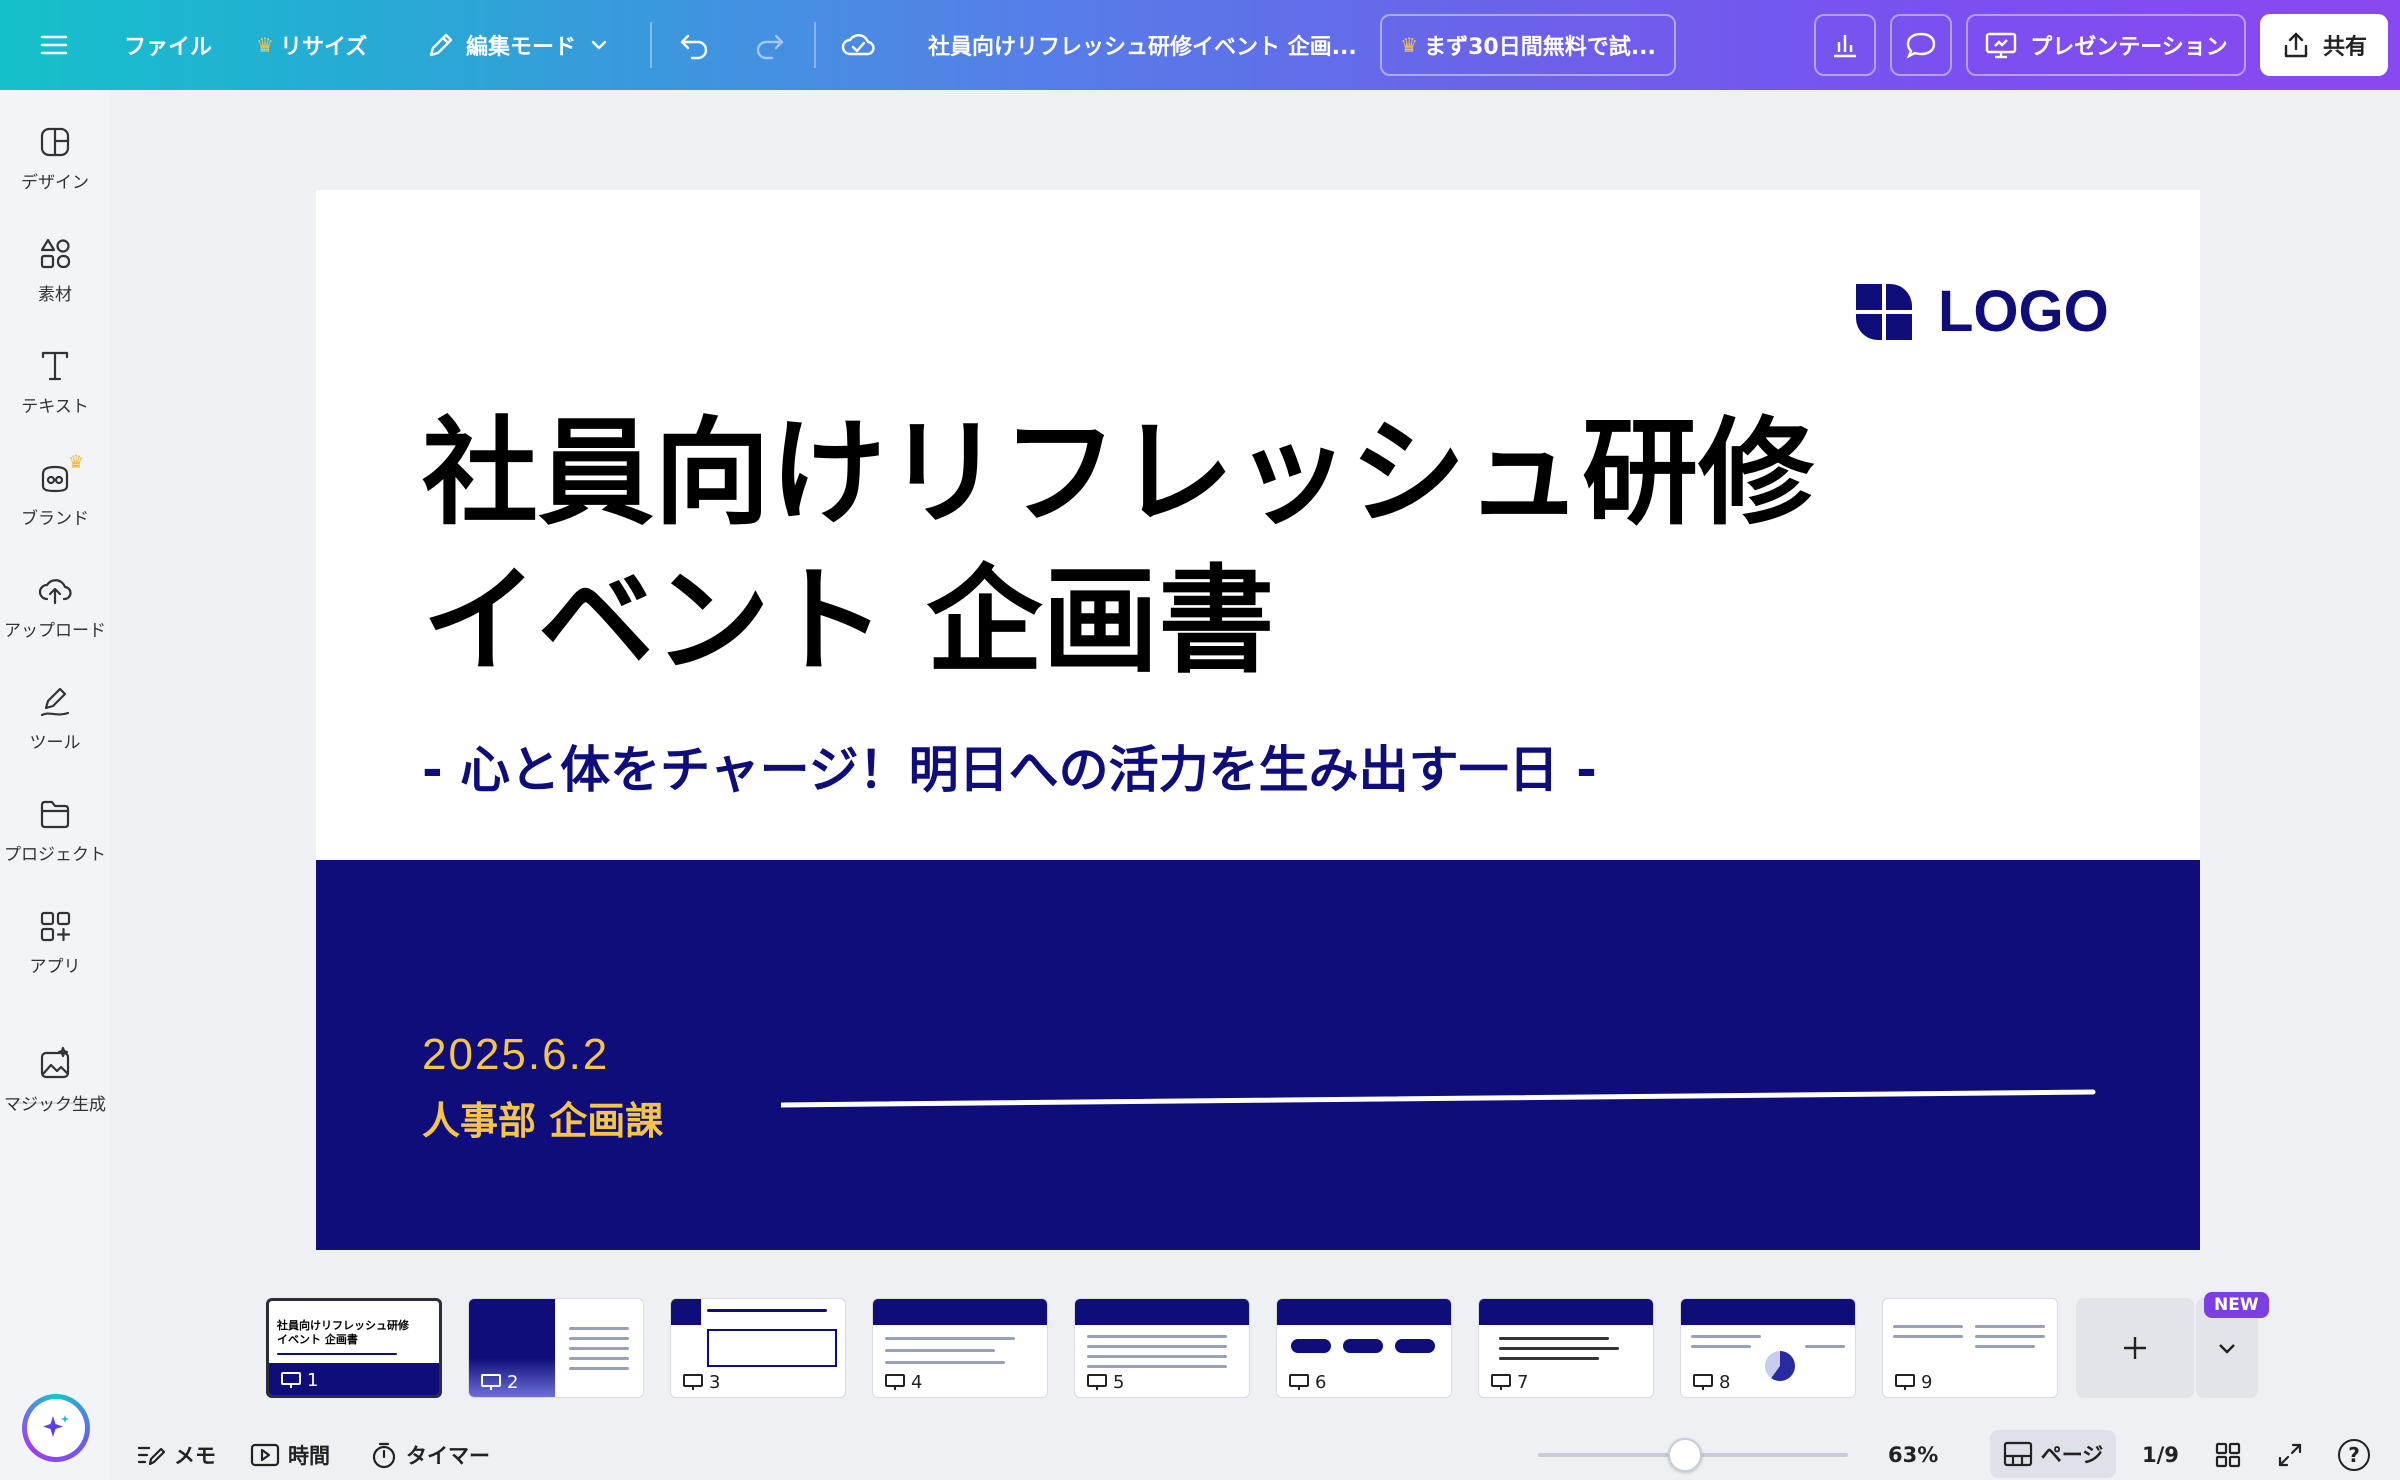 The image size is (2400, 1480). What do you see at coordinates (758, 1348) in the screenshot?
I see `page-thumbnail: 3` at bounding box center [758, 1348].